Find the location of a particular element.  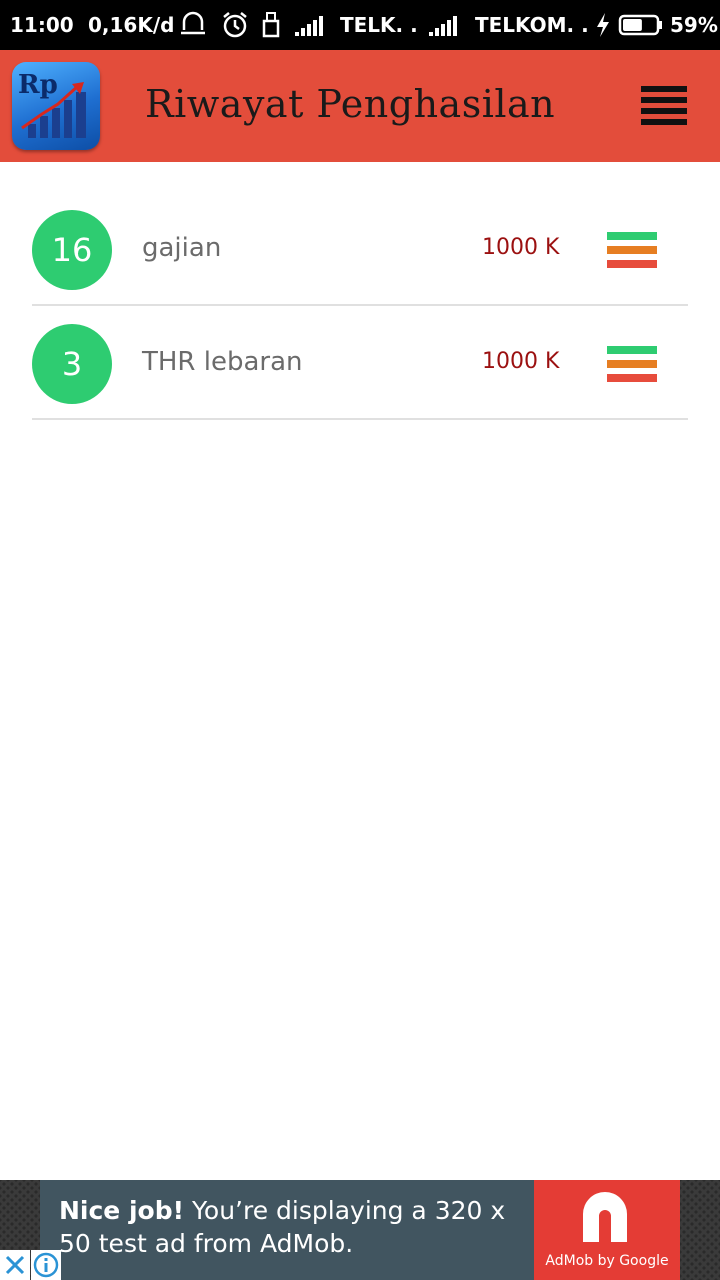

item-name: THR lebaran is located at coordinates (222, 362).